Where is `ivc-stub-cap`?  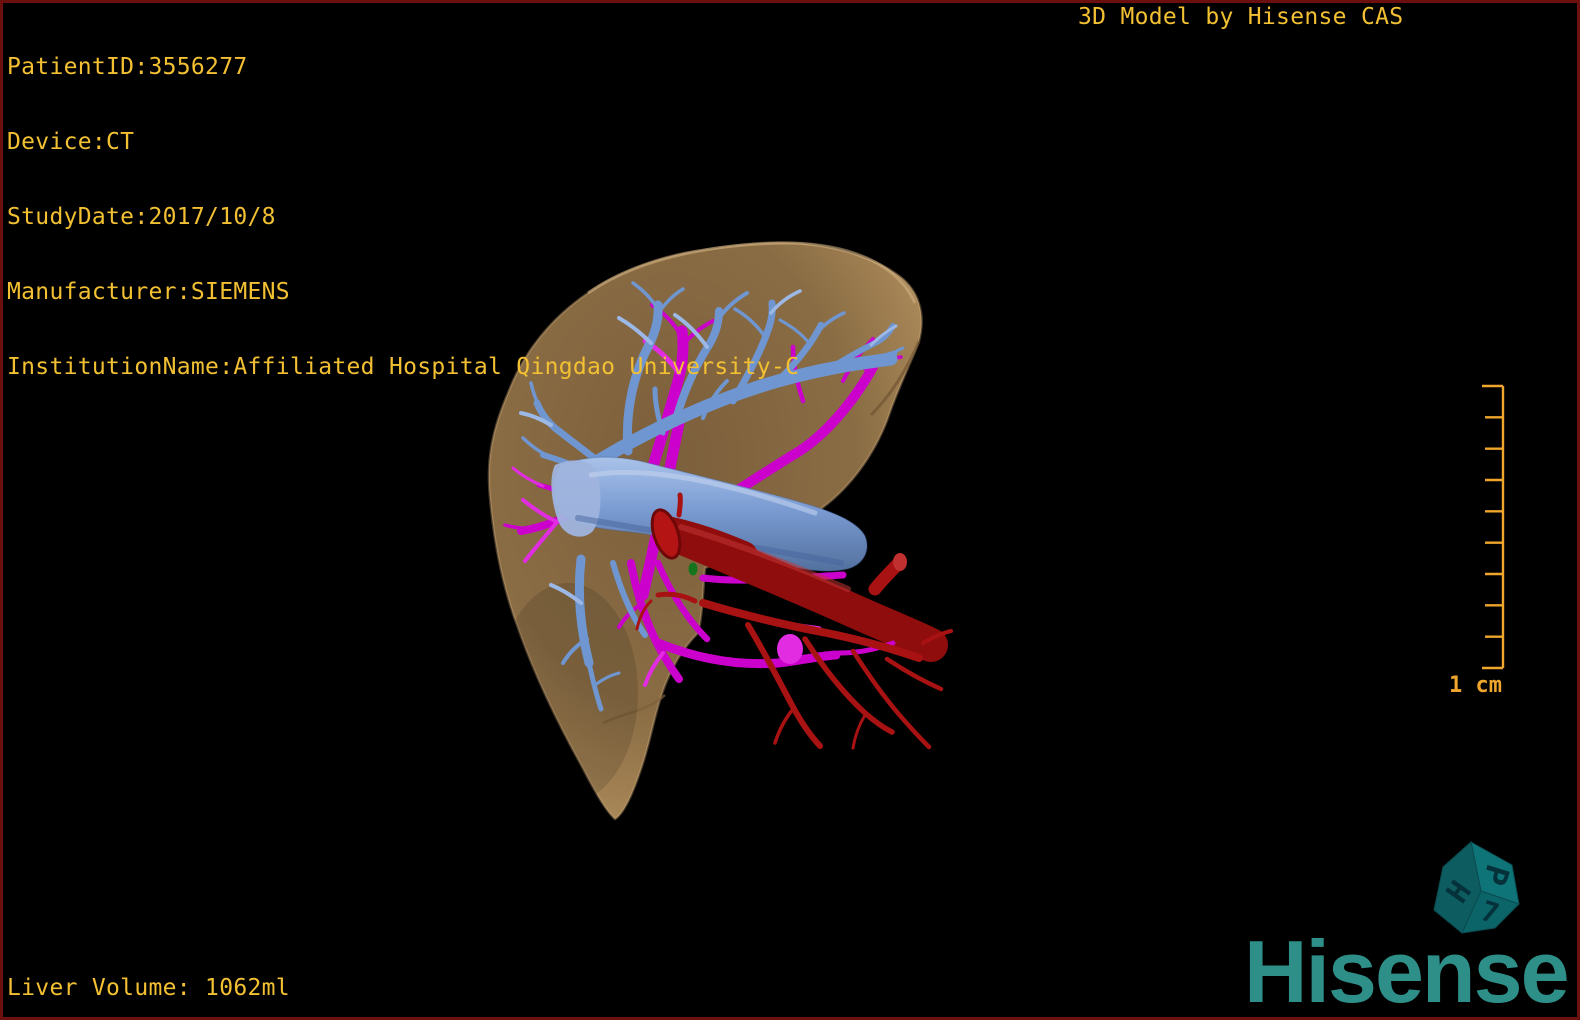 ivc-stub-cap is located at coordinates (900, 562).